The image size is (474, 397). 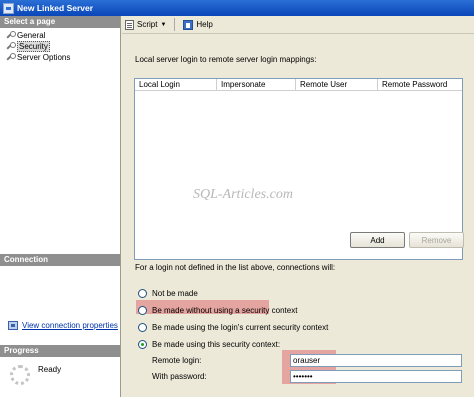 What do you see at coordinates (175, 293) in the screenshot?
I see `option-label: Not be made` at bounding box center [175, 293].